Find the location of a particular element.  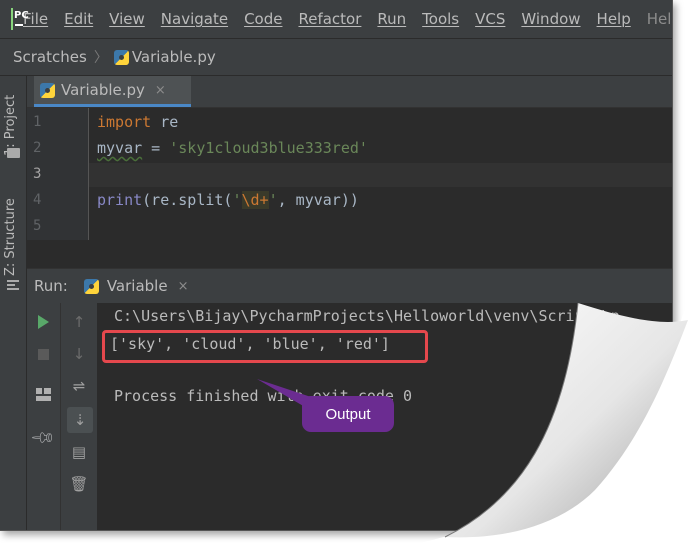

chevron-right-icon: 〉 is located at coordinates (100, 58).